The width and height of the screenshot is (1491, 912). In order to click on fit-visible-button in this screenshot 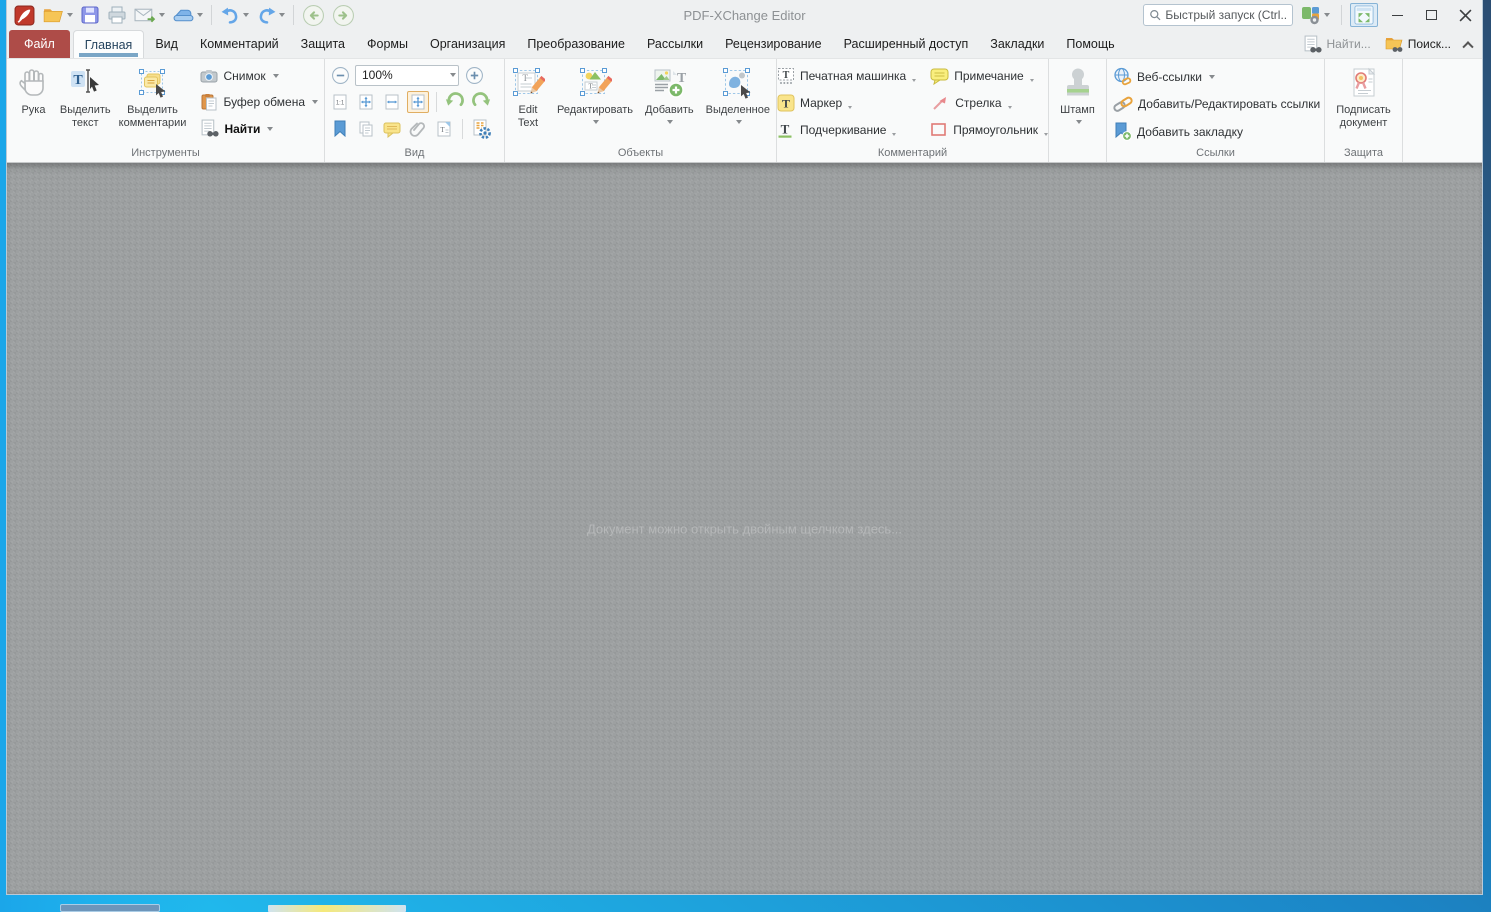, I will do `click(418, 102)`.